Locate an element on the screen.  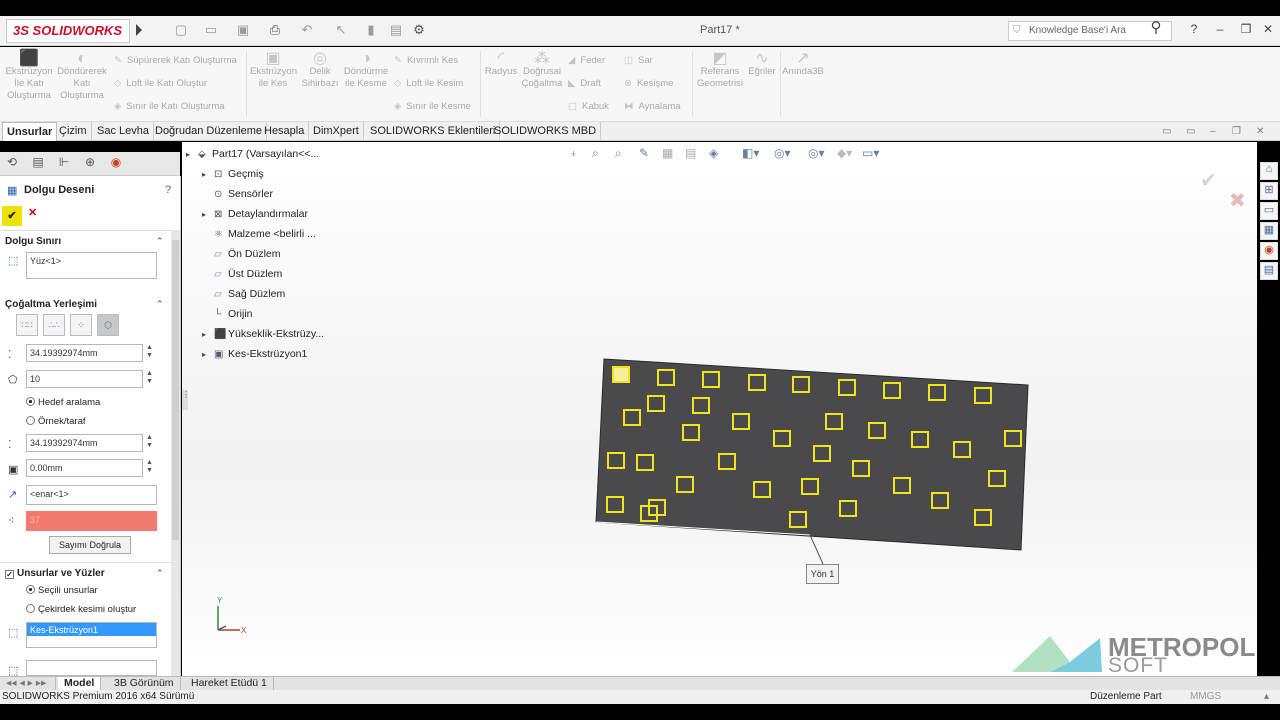
minimize-icon: – is located at coordinates (1220, 31).